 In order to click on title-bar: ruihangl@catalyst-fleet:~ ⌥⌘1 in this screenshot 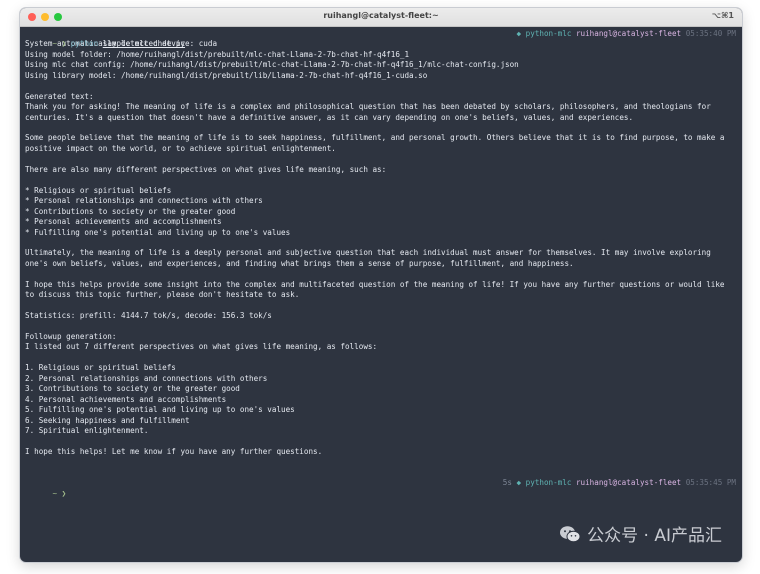, I will do `click(381, 17)`.